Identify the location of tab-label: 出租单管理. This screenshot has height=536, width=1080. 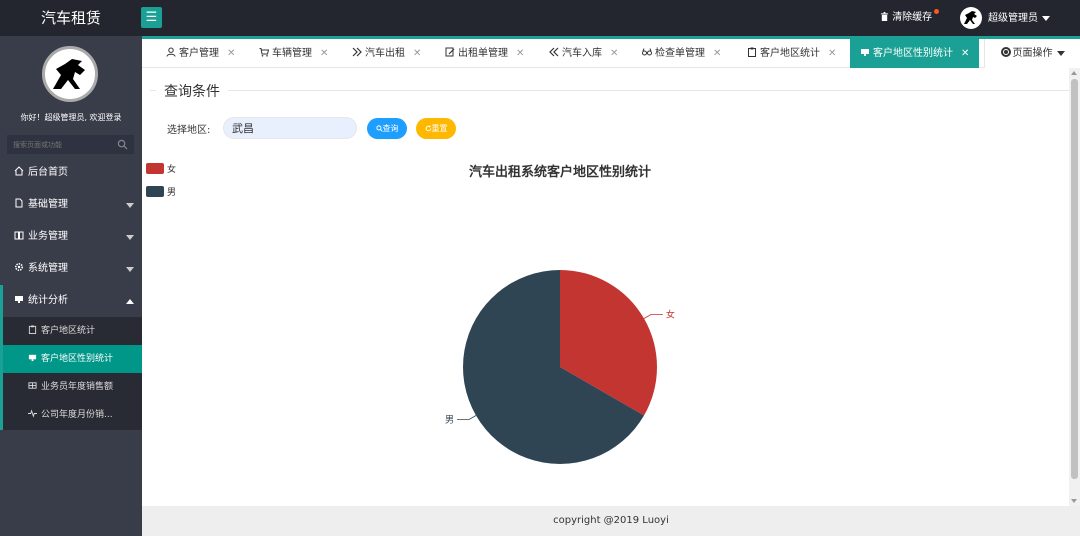
(483, 53).